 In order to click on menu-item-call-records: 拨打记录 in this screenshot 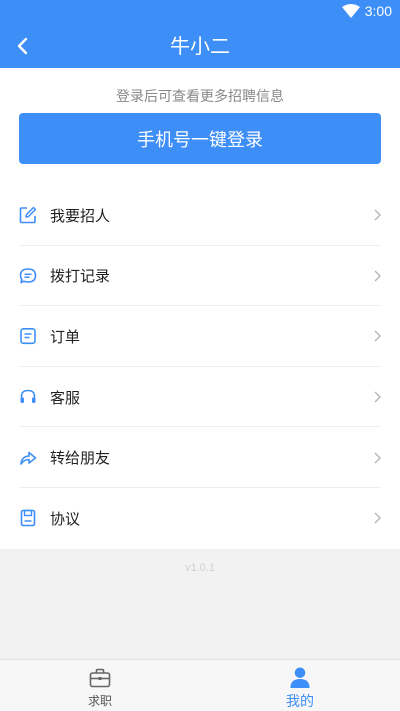, I will do `click(200, 276)`.